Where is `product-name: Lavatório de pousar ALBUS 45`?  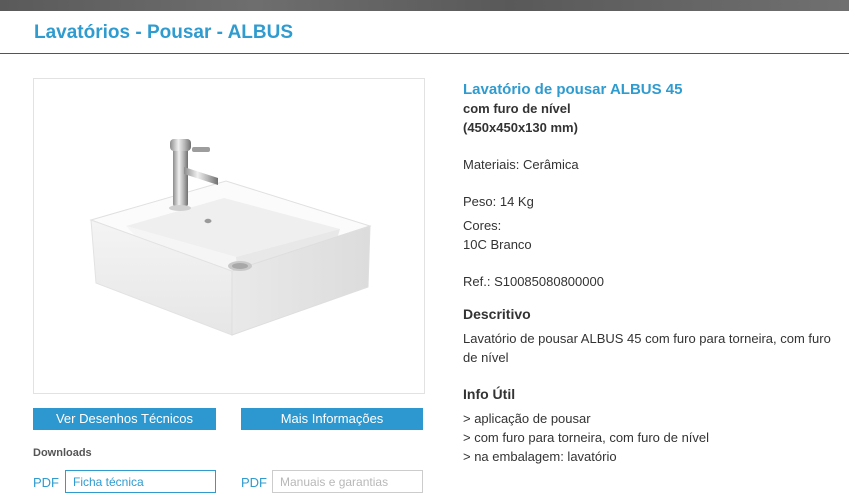 product-name: Lavatório de pousar ALBUS 45 is located at coordinates (573, 89).